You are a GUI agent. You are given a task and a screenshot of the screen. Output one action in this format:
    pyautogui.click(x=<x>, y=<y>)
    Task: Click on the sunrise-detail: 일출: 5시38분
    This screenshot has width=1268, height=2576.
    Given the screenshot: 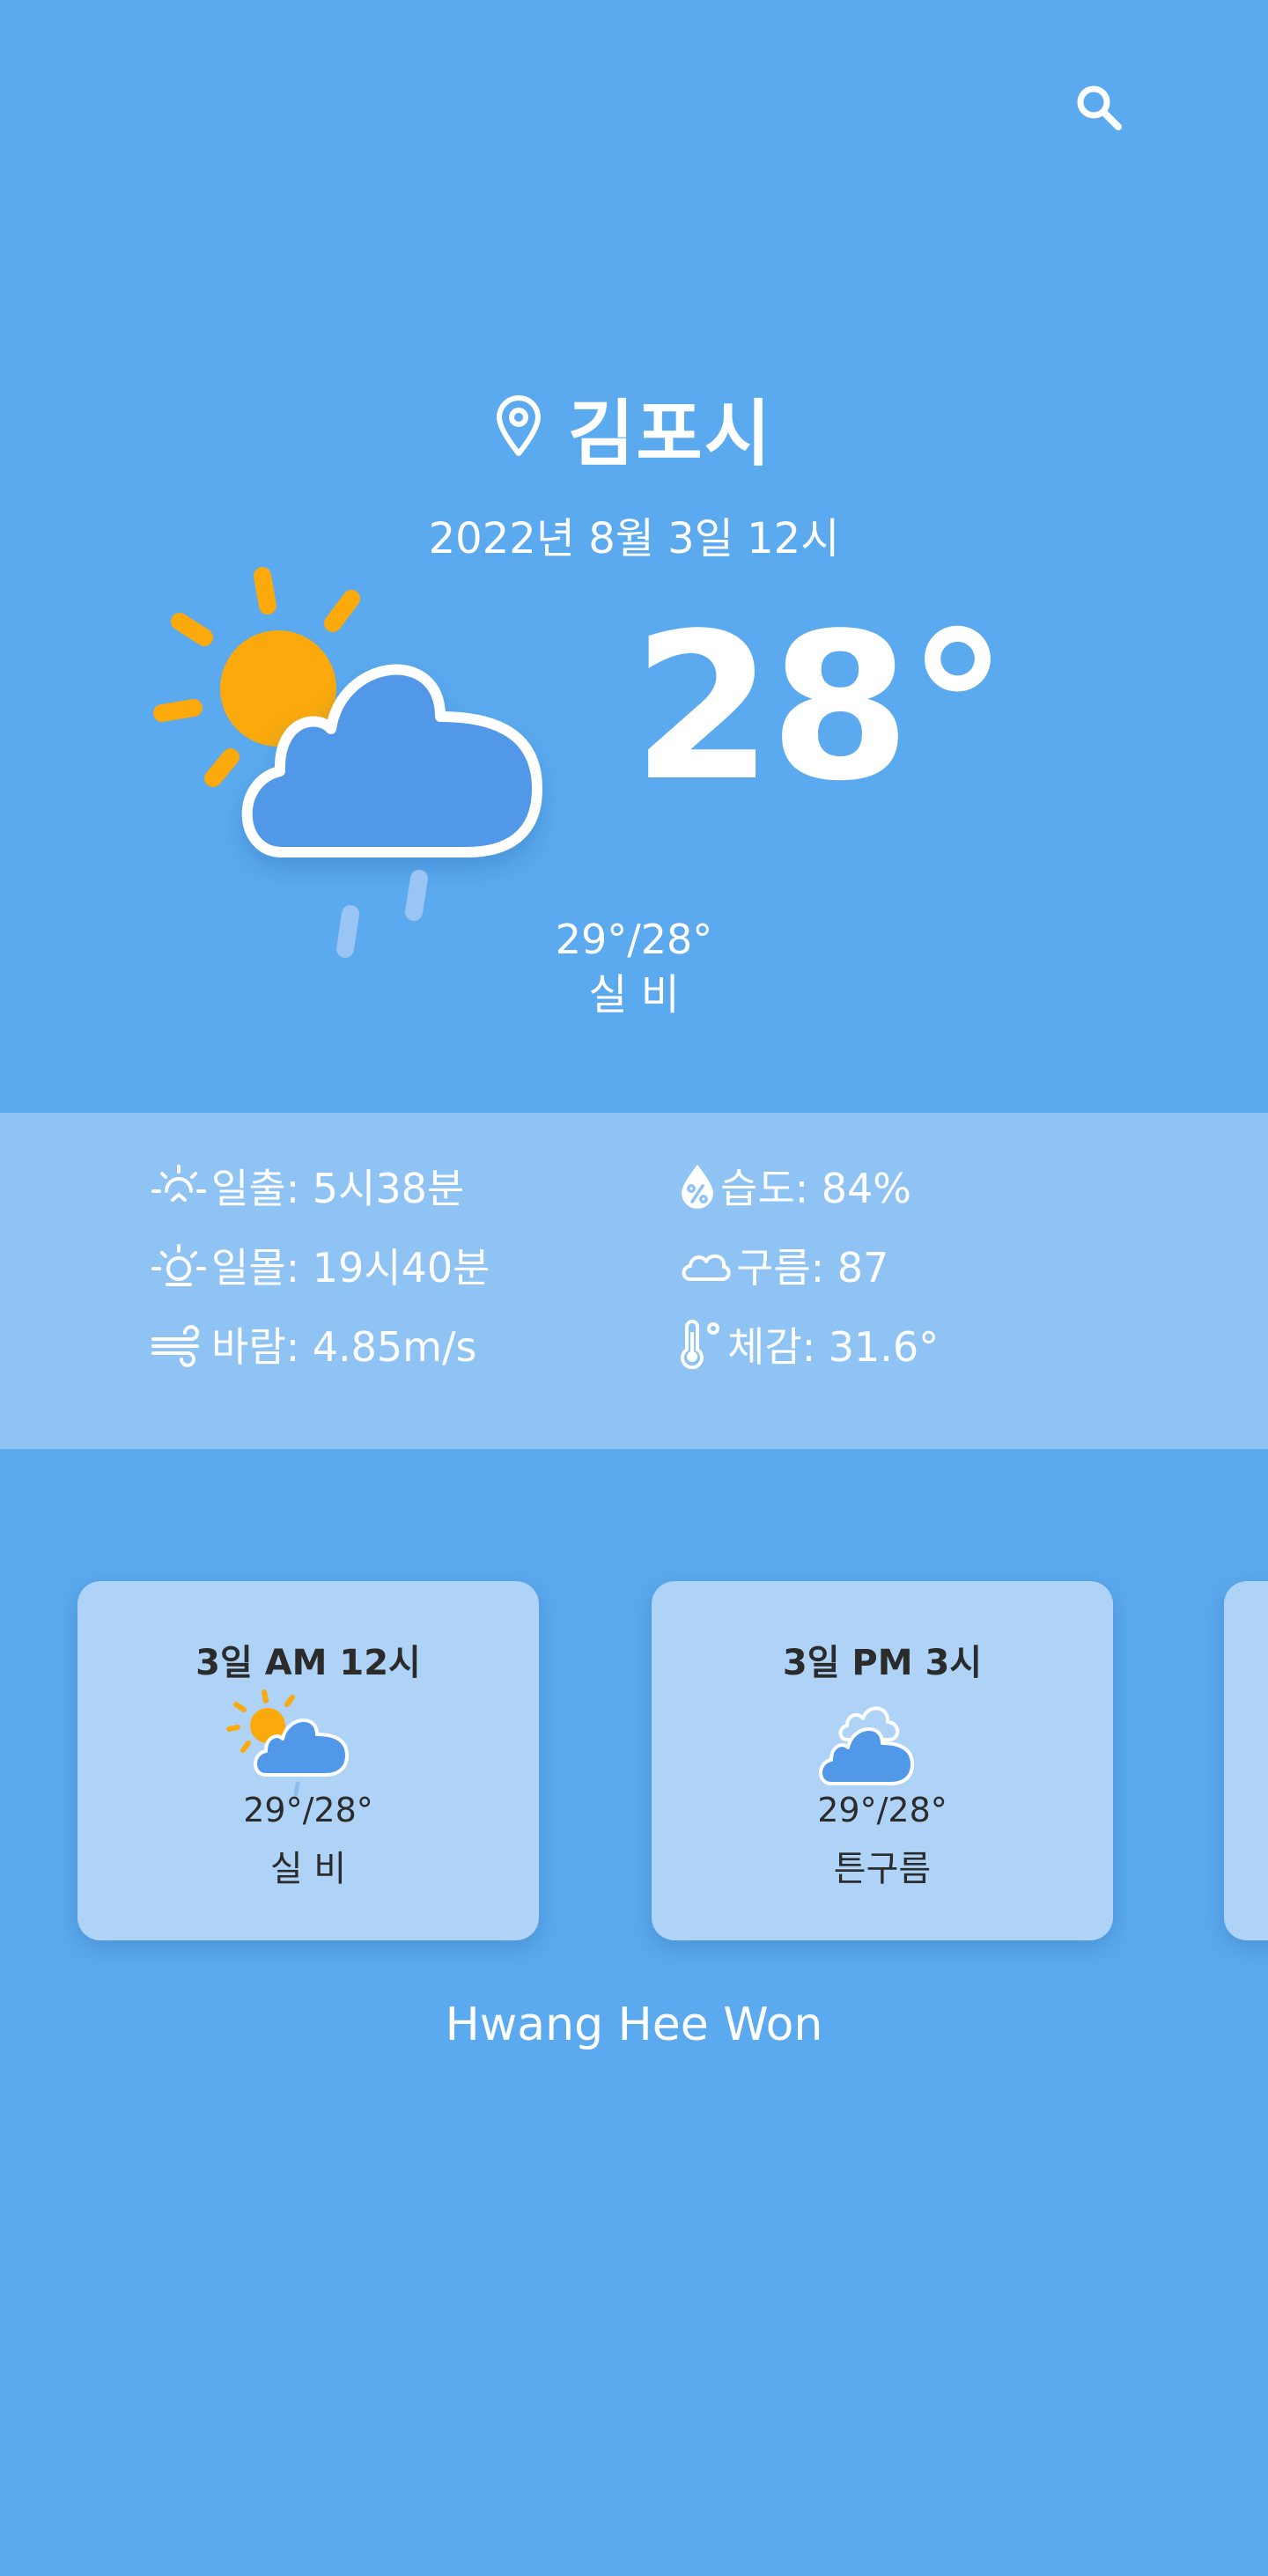 What is the action you would take?
    pyautogui.click(x=307, y=1186)
    